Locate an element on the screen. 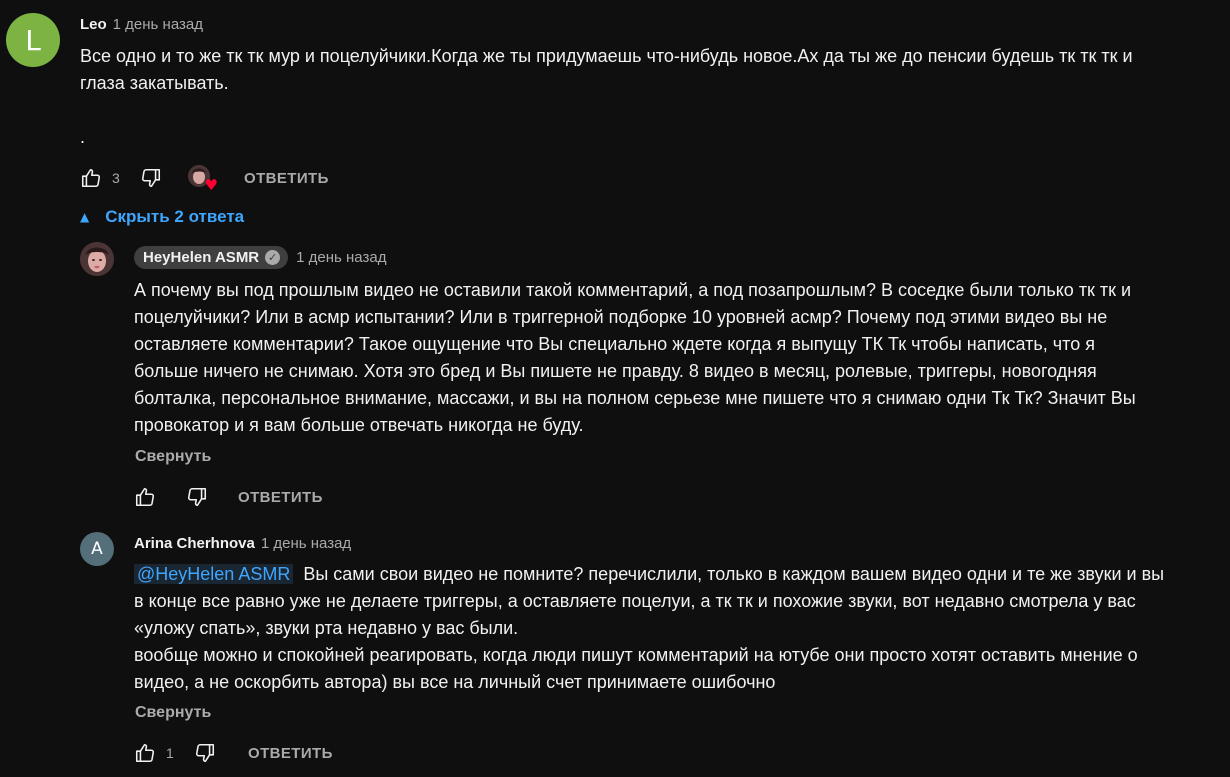 This screenshot has width=1230, height=777. verified-icon: ✓ is located at coordinates (273, 257).